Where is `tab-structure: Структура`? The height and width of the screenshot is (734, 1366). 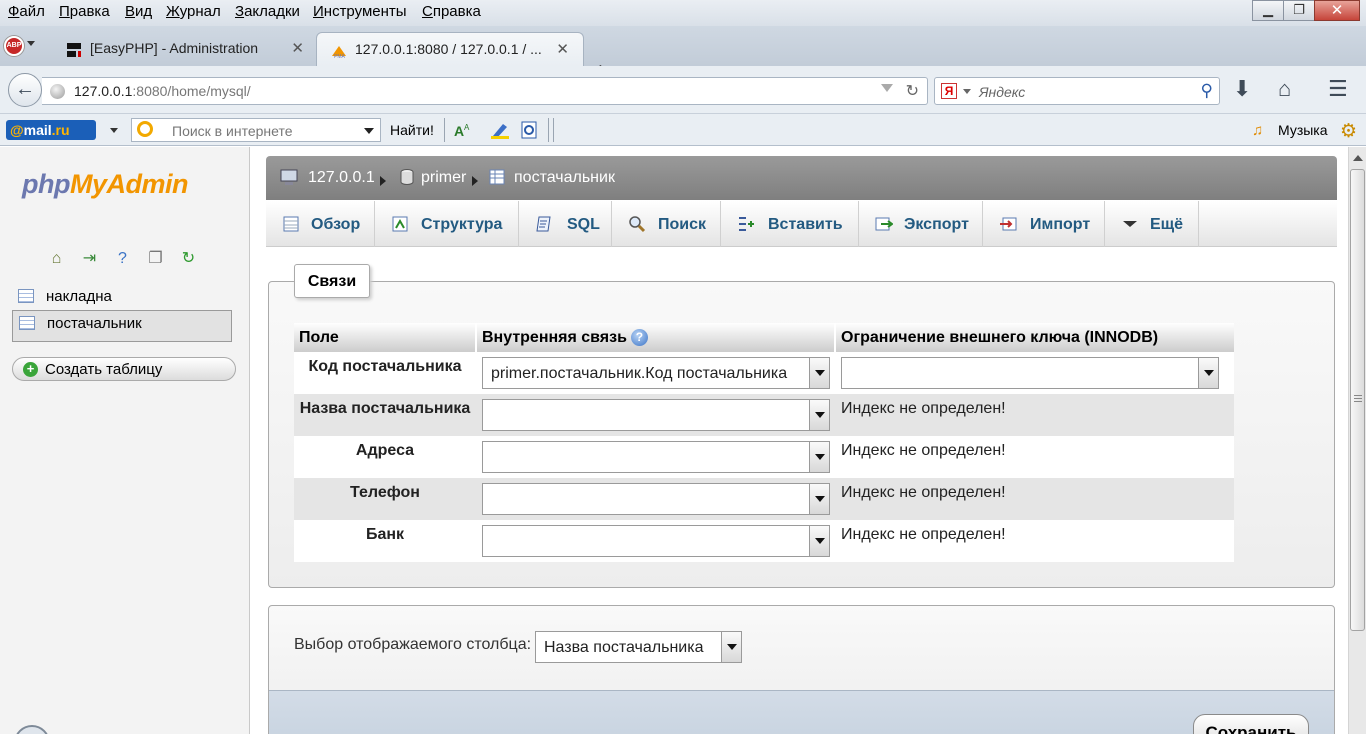 tab-structure: Структура is located at coordinates (447, 224).